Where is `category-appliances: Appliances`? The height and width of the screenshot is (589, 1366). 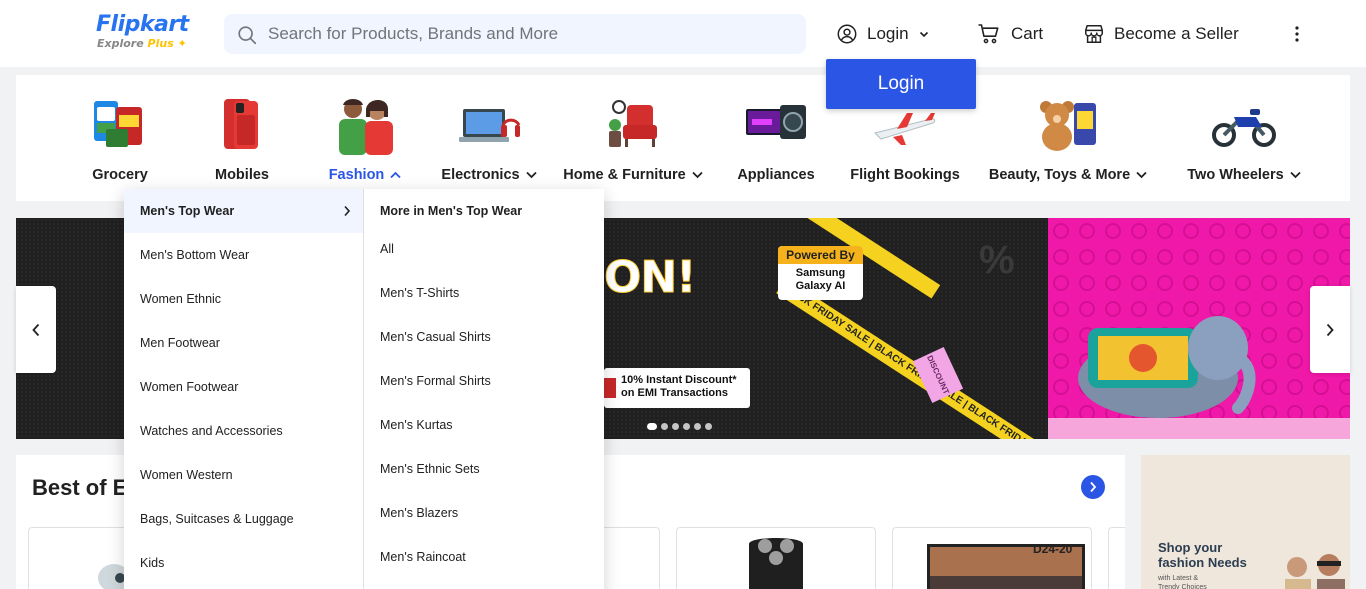
category-appliances: Appliances is located at coordinates (776, 138).